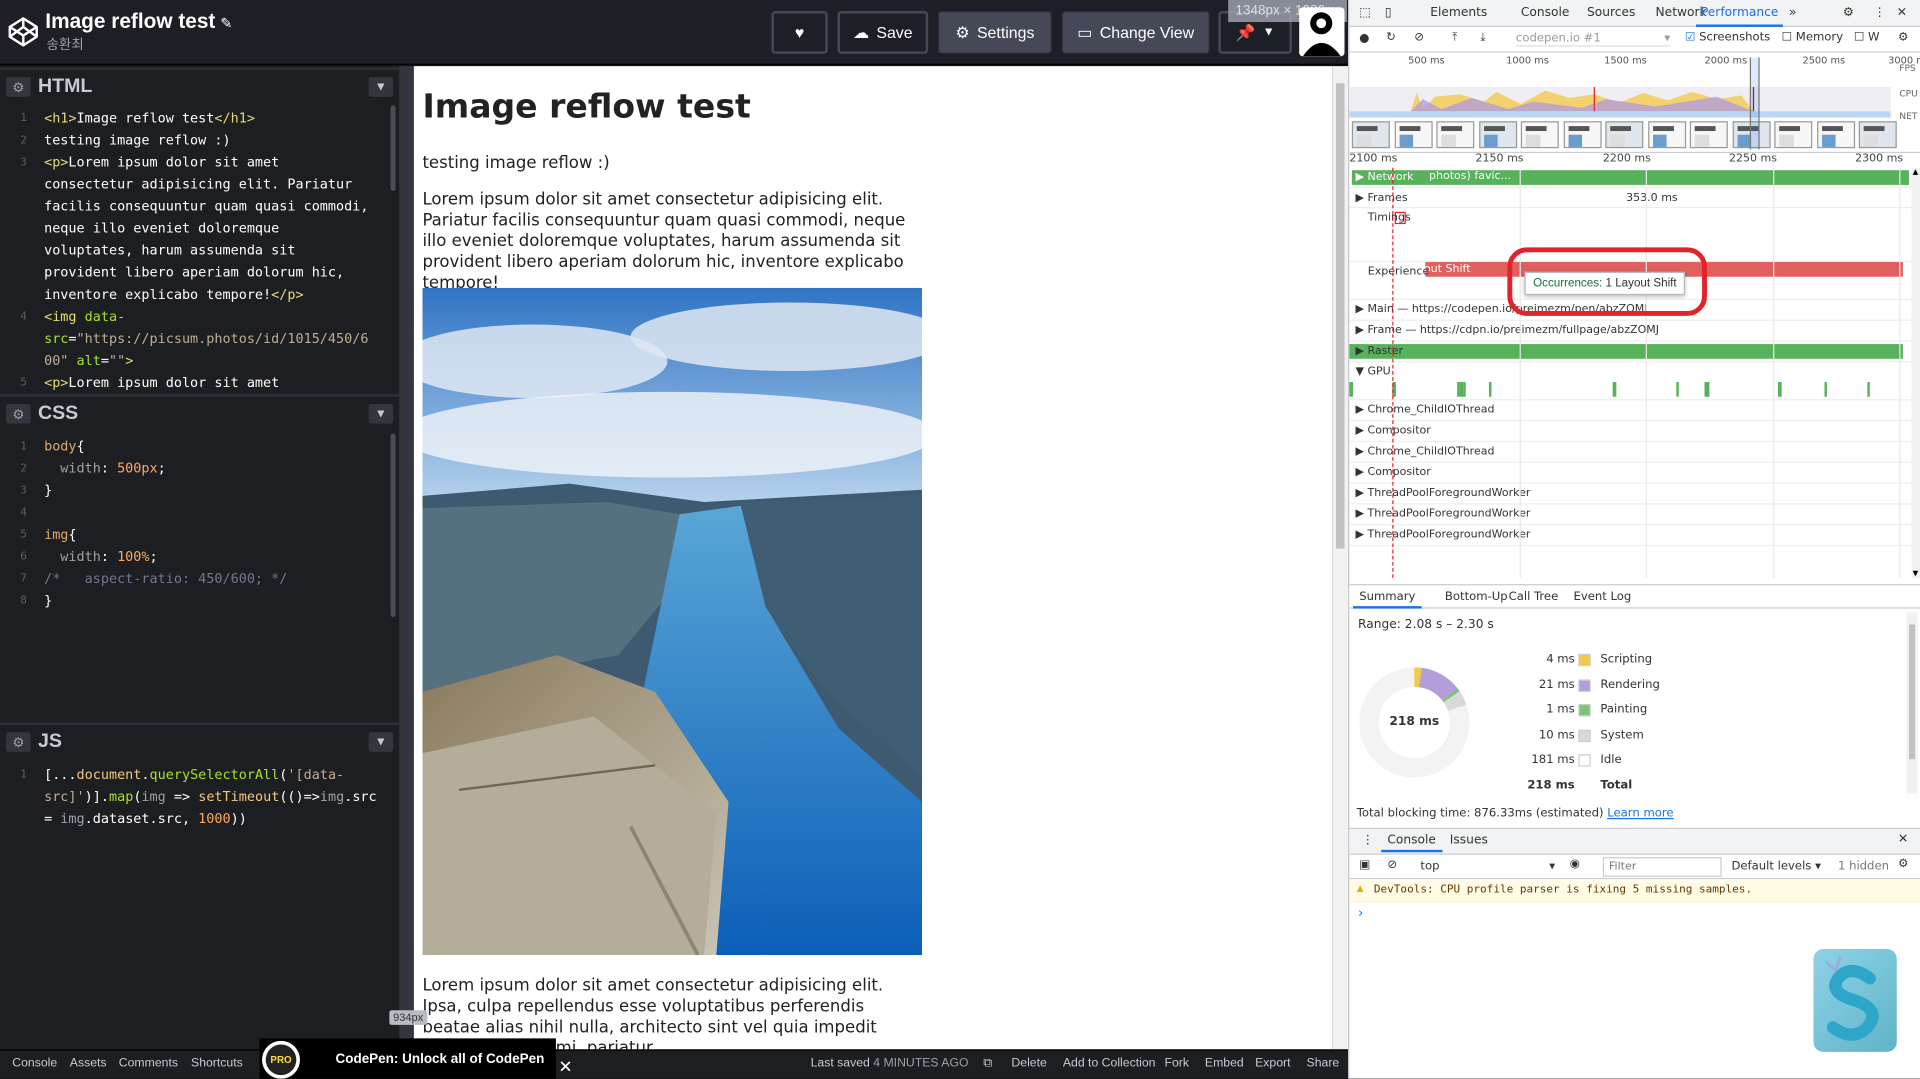  What do you see at coordinates (883, 32) in the screenshot?
I see `save-button: ☁ Save` at bounding box center [883, 32].